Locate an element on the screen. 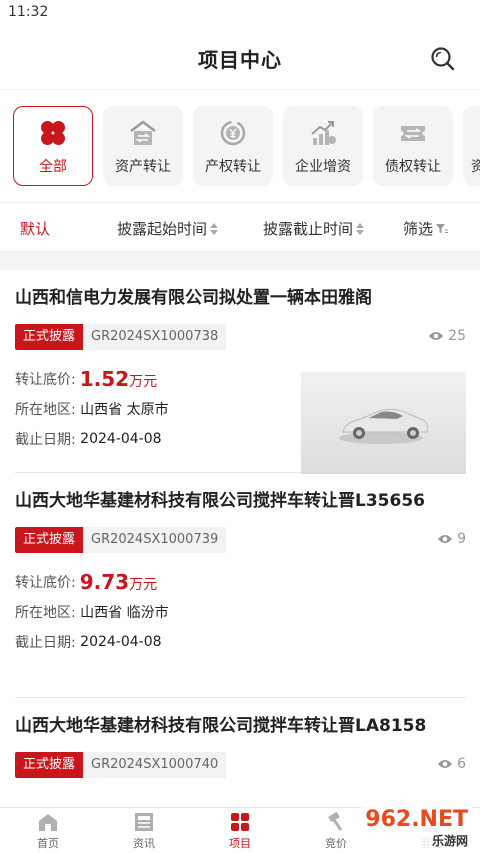  project-code: GR2024SX1000739 is located at coordinates (155, 540).